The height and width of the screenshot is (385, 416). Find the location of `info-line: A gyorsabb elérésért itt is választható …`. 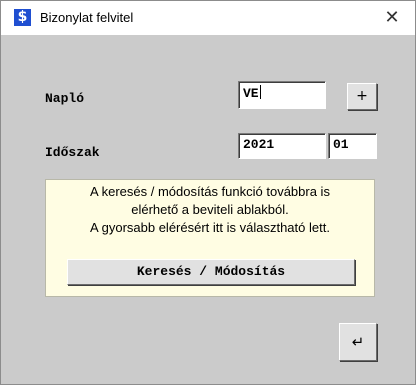

info-line: A gyorsabb elérésért itt is választható … is located at coordinates (210, 227).